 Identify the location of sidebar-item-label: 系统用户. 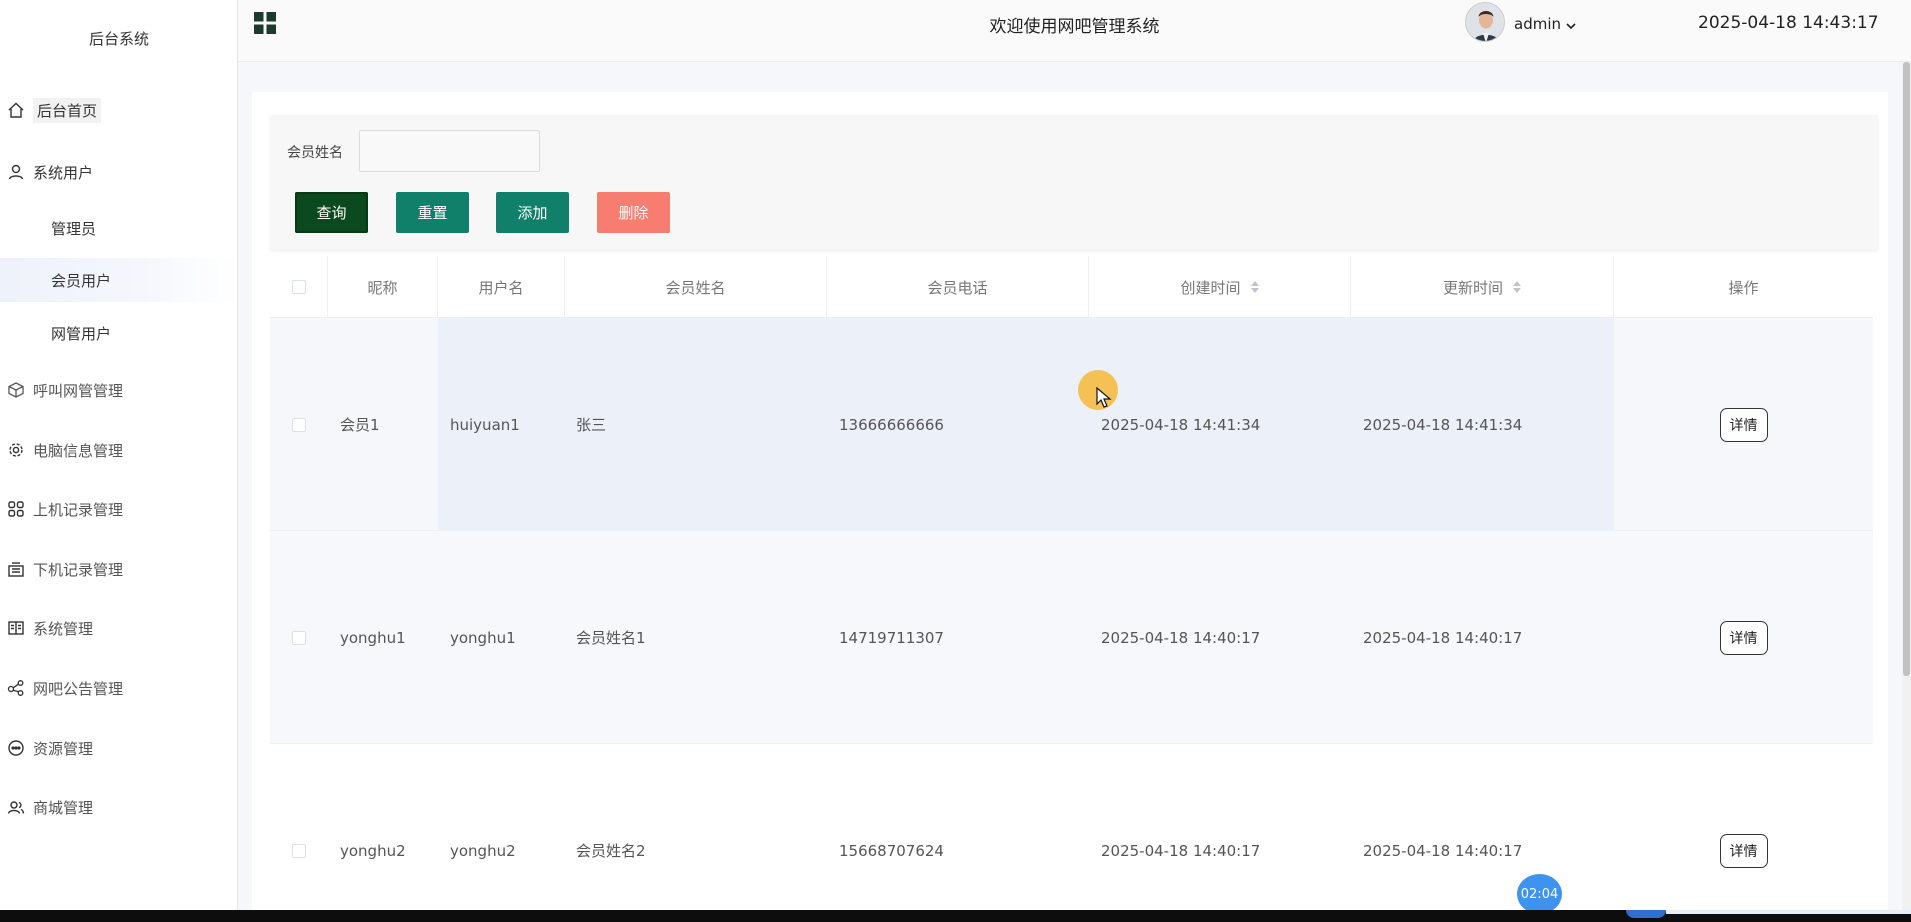
(63, 172).